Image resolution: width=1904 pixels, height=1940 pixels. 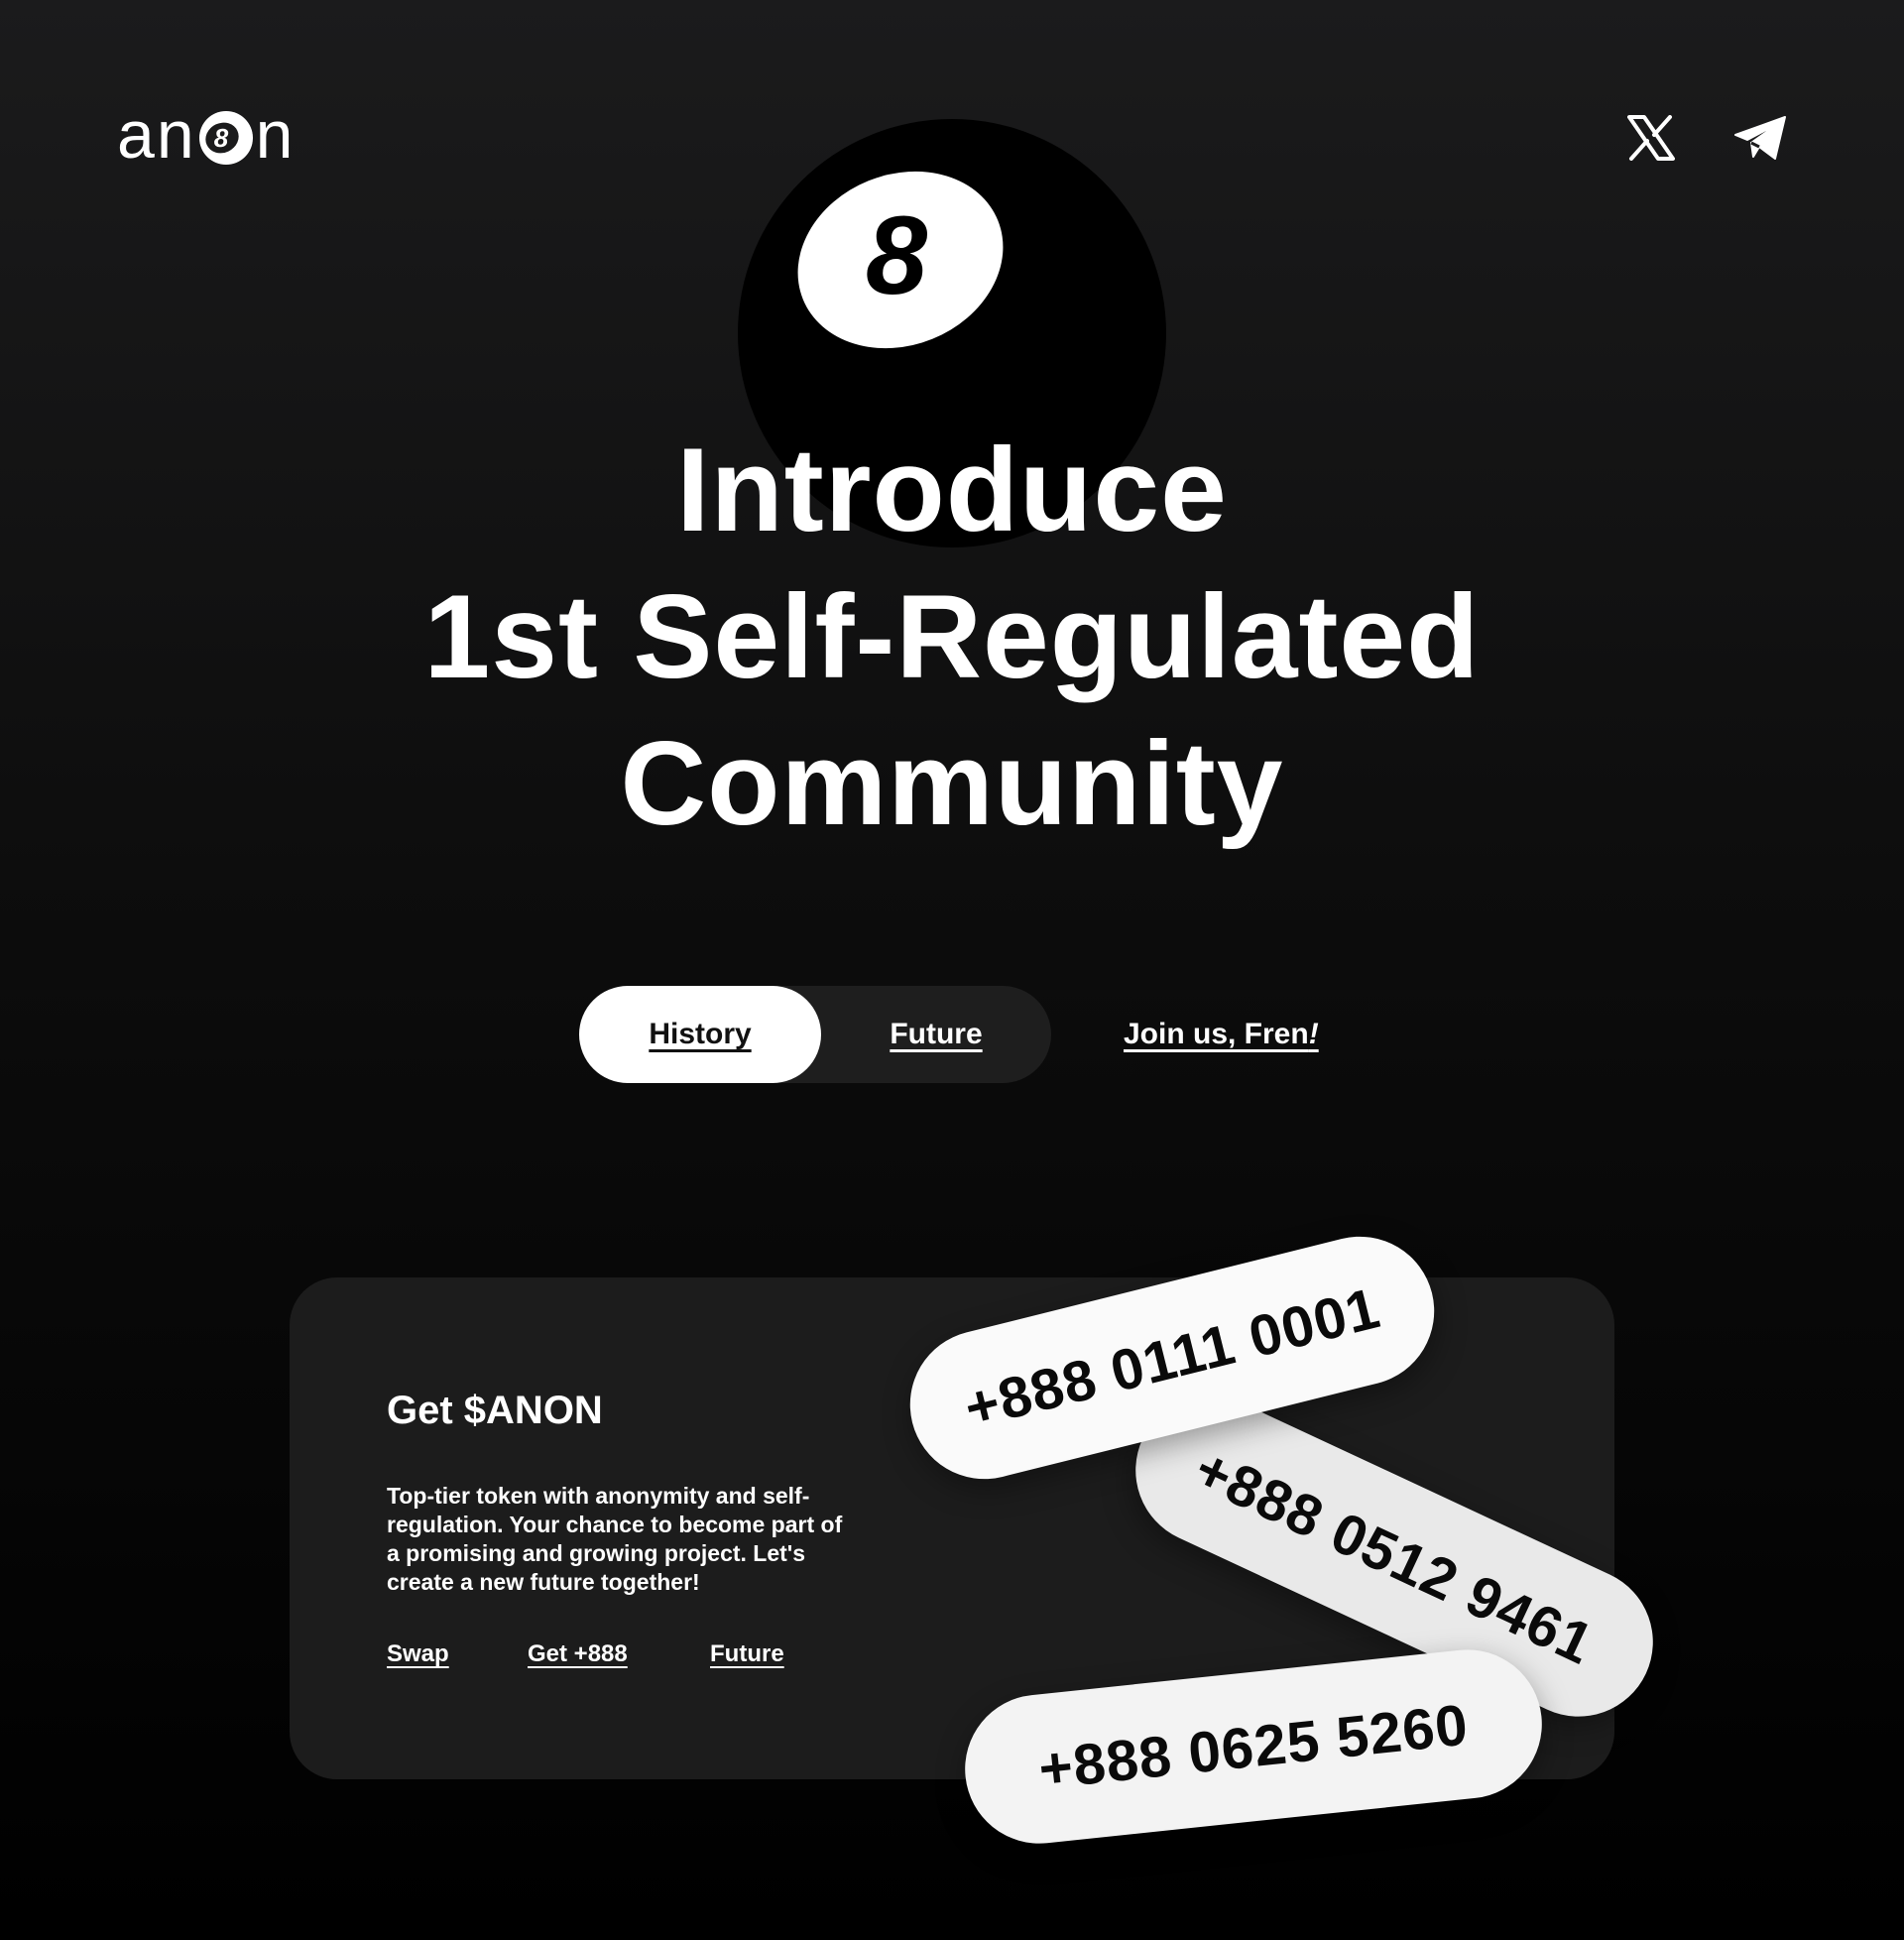 What do you see at coordinates (418, 1654) in the screenshot?
I see `swap-link: Swap` at bounding box center [418, 1654].